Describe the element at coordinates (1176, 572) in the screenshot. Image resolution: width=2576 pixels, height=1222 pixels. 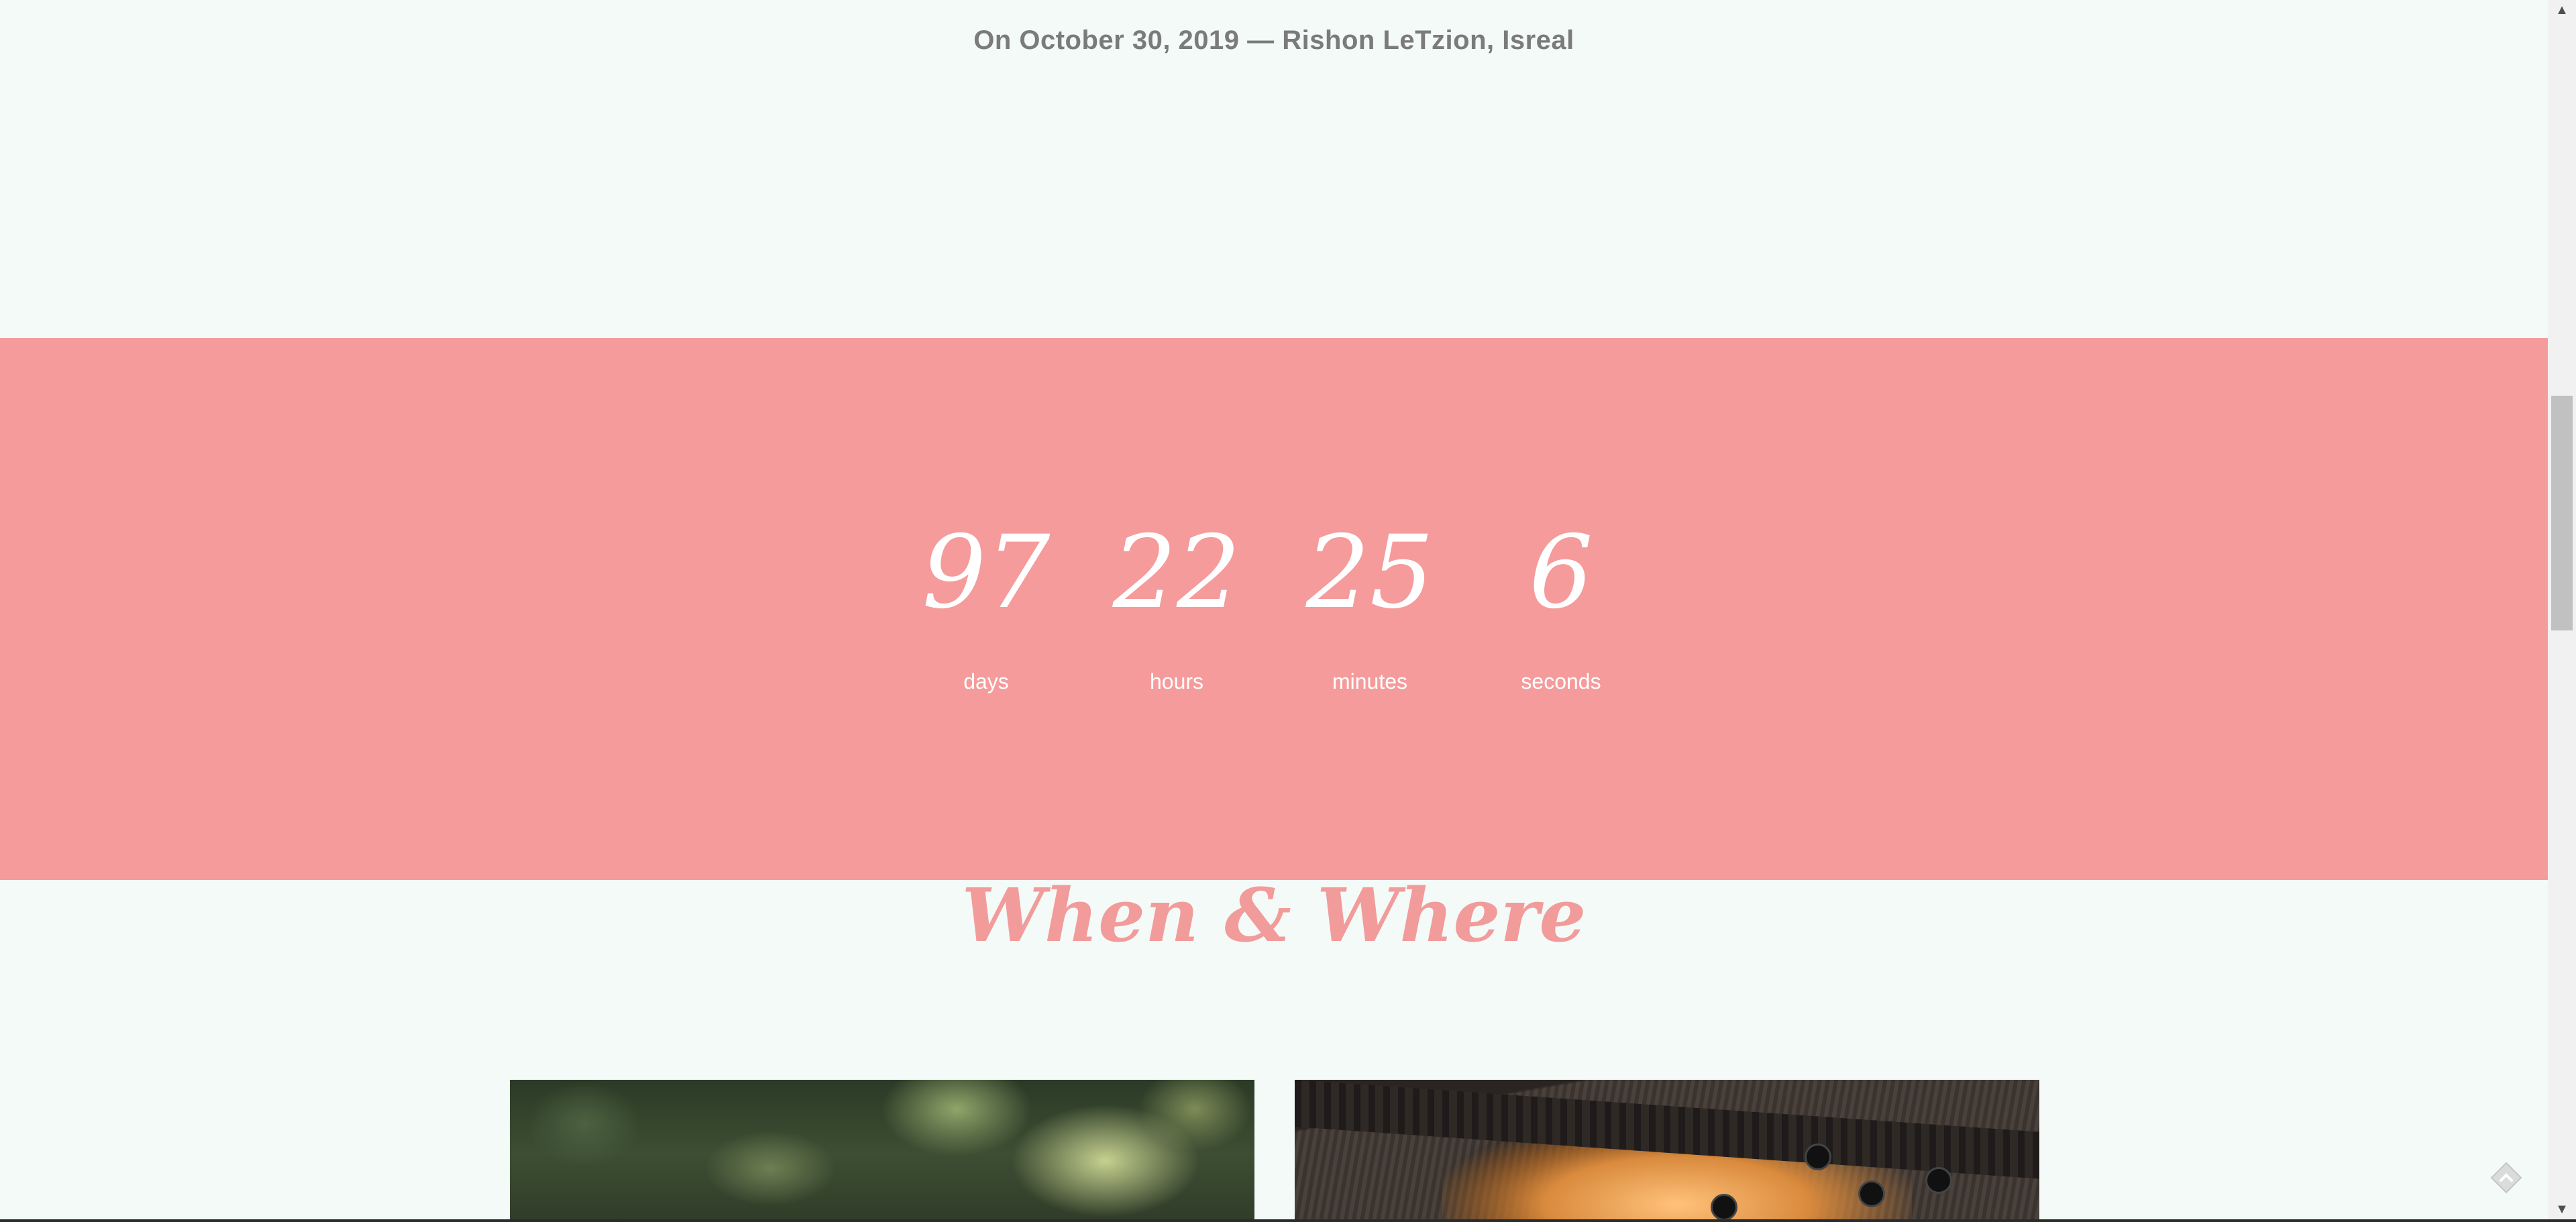
I see `countdown-hours-value: 22` at that location.